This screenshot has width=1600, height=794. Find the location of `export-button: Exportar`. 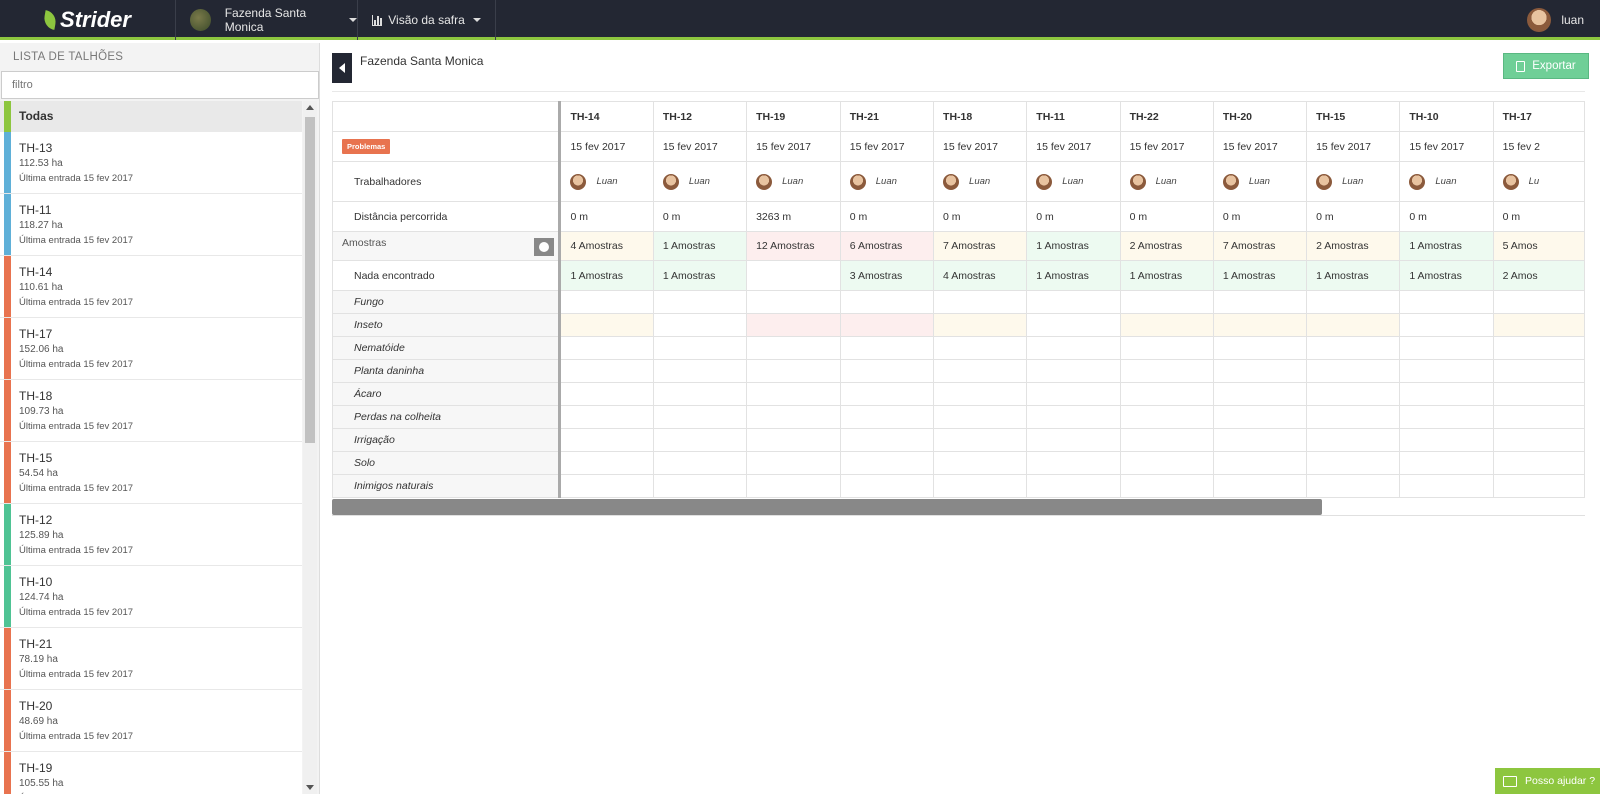

export-button: Exportar is located at coordinates (1546, 66).